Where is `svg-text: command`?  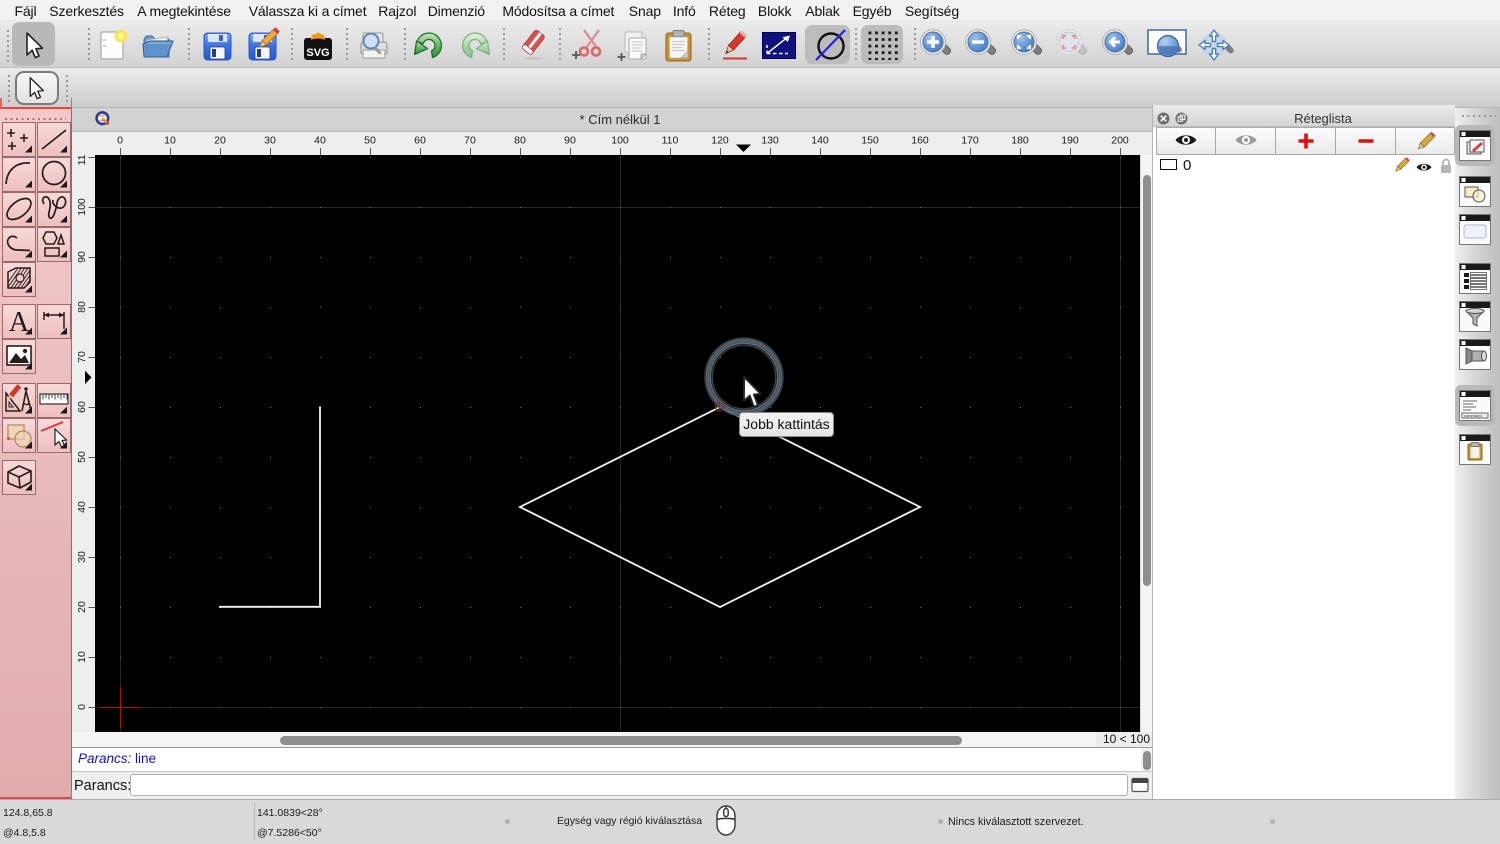
svg-text: command is located at coordinates (1473, 415).